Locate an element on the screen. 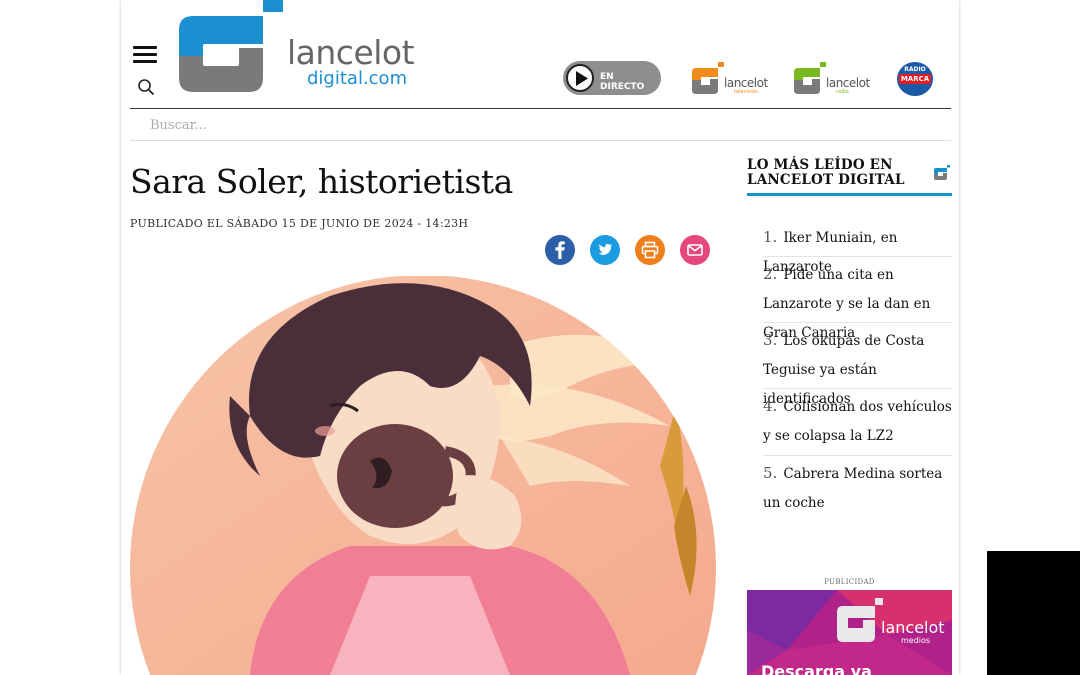 This screenshot has height=675, width=1080. search-input is located at coordinates (540, 126).